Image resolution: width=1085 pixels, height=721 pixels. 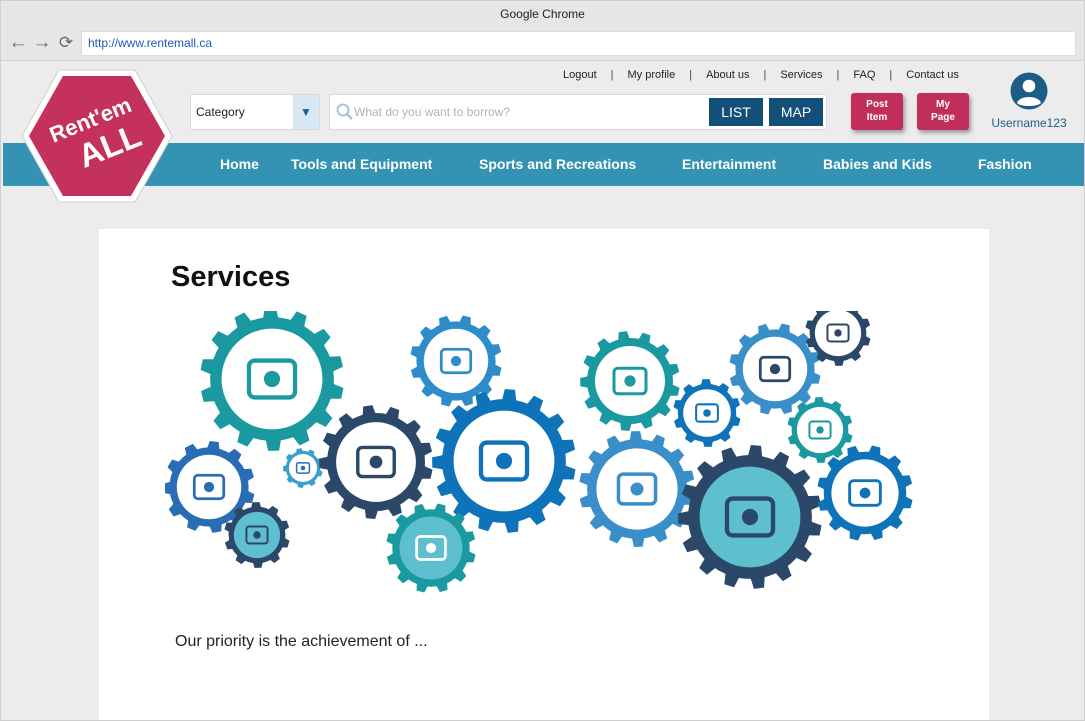 I want to click on services-link: Services, so click(x=801, y=75).